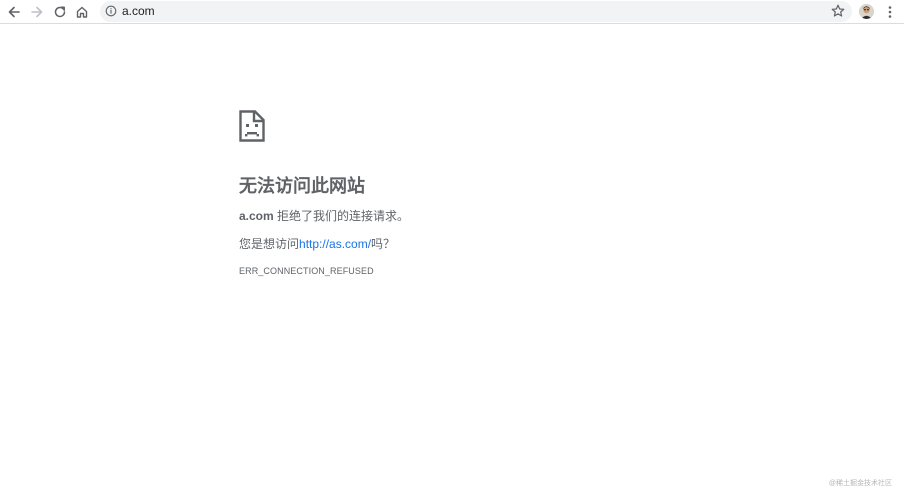 Image resolution: width=904 pixels, height=500 pixels. I want to click on error-suggestion: 您是想访问http://as.com/吗？, so click(317, 244).